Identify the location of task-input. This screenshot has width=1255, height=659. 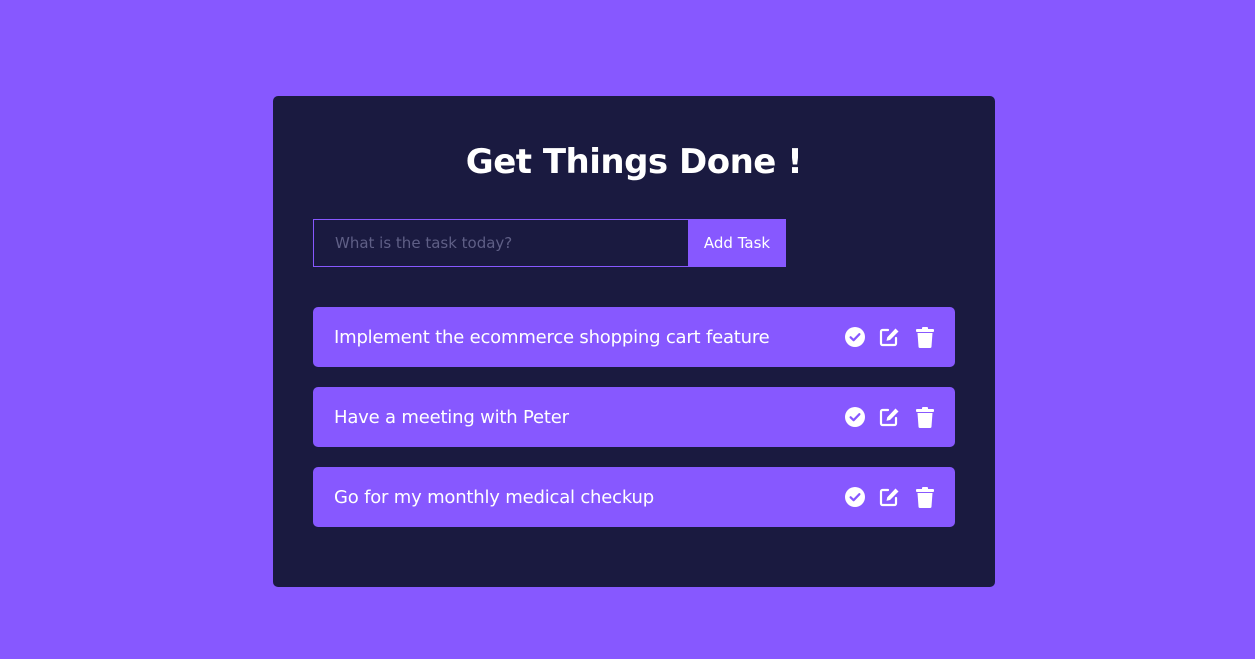
(500, 243).